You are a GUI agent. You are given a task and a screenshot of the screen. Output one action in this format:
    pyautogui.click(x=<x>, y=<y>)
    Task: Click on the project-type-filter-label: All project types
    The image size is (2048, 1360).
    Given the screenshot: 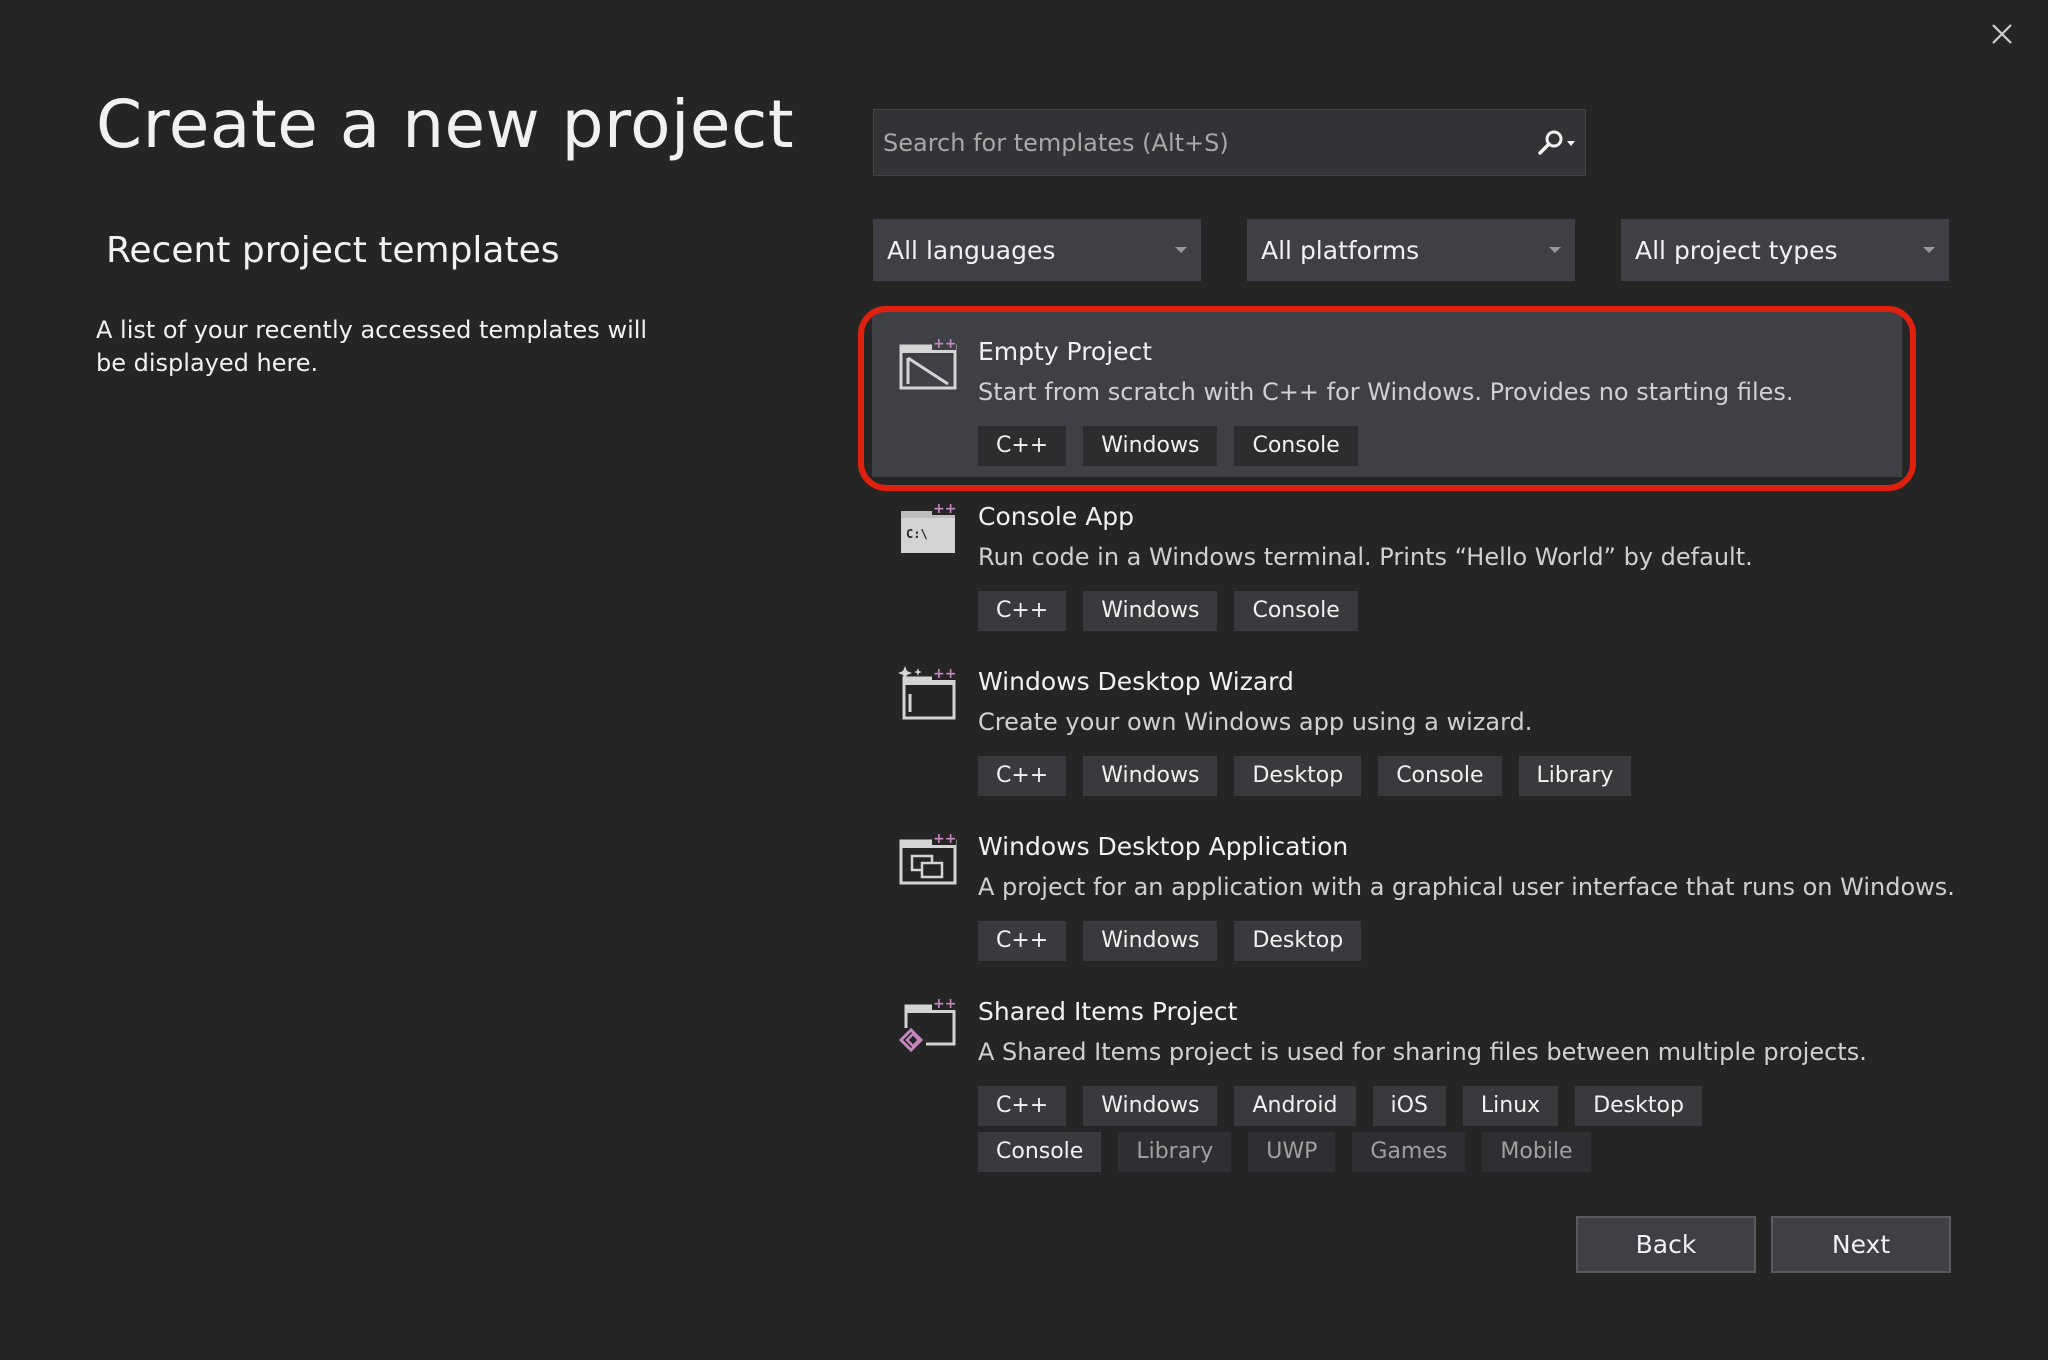 What is the action you would take?
    pyautogui.click(x=1736, y=250)
    